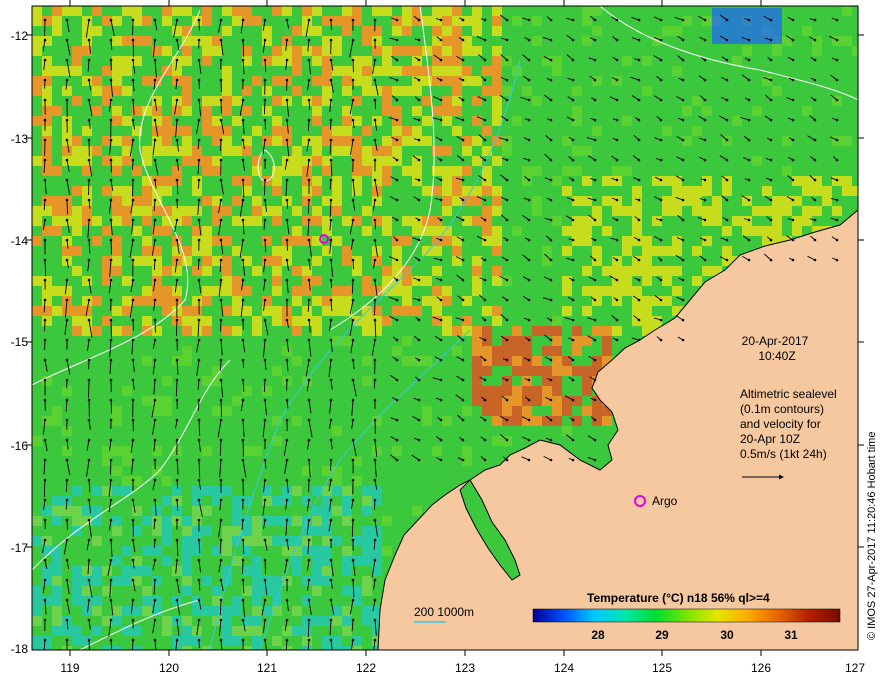  Describe the element at coordinates (678, 598) in the screenshot. I see `colorbar-title: Temperature (°C) n18 56% ql>=4` at that location.